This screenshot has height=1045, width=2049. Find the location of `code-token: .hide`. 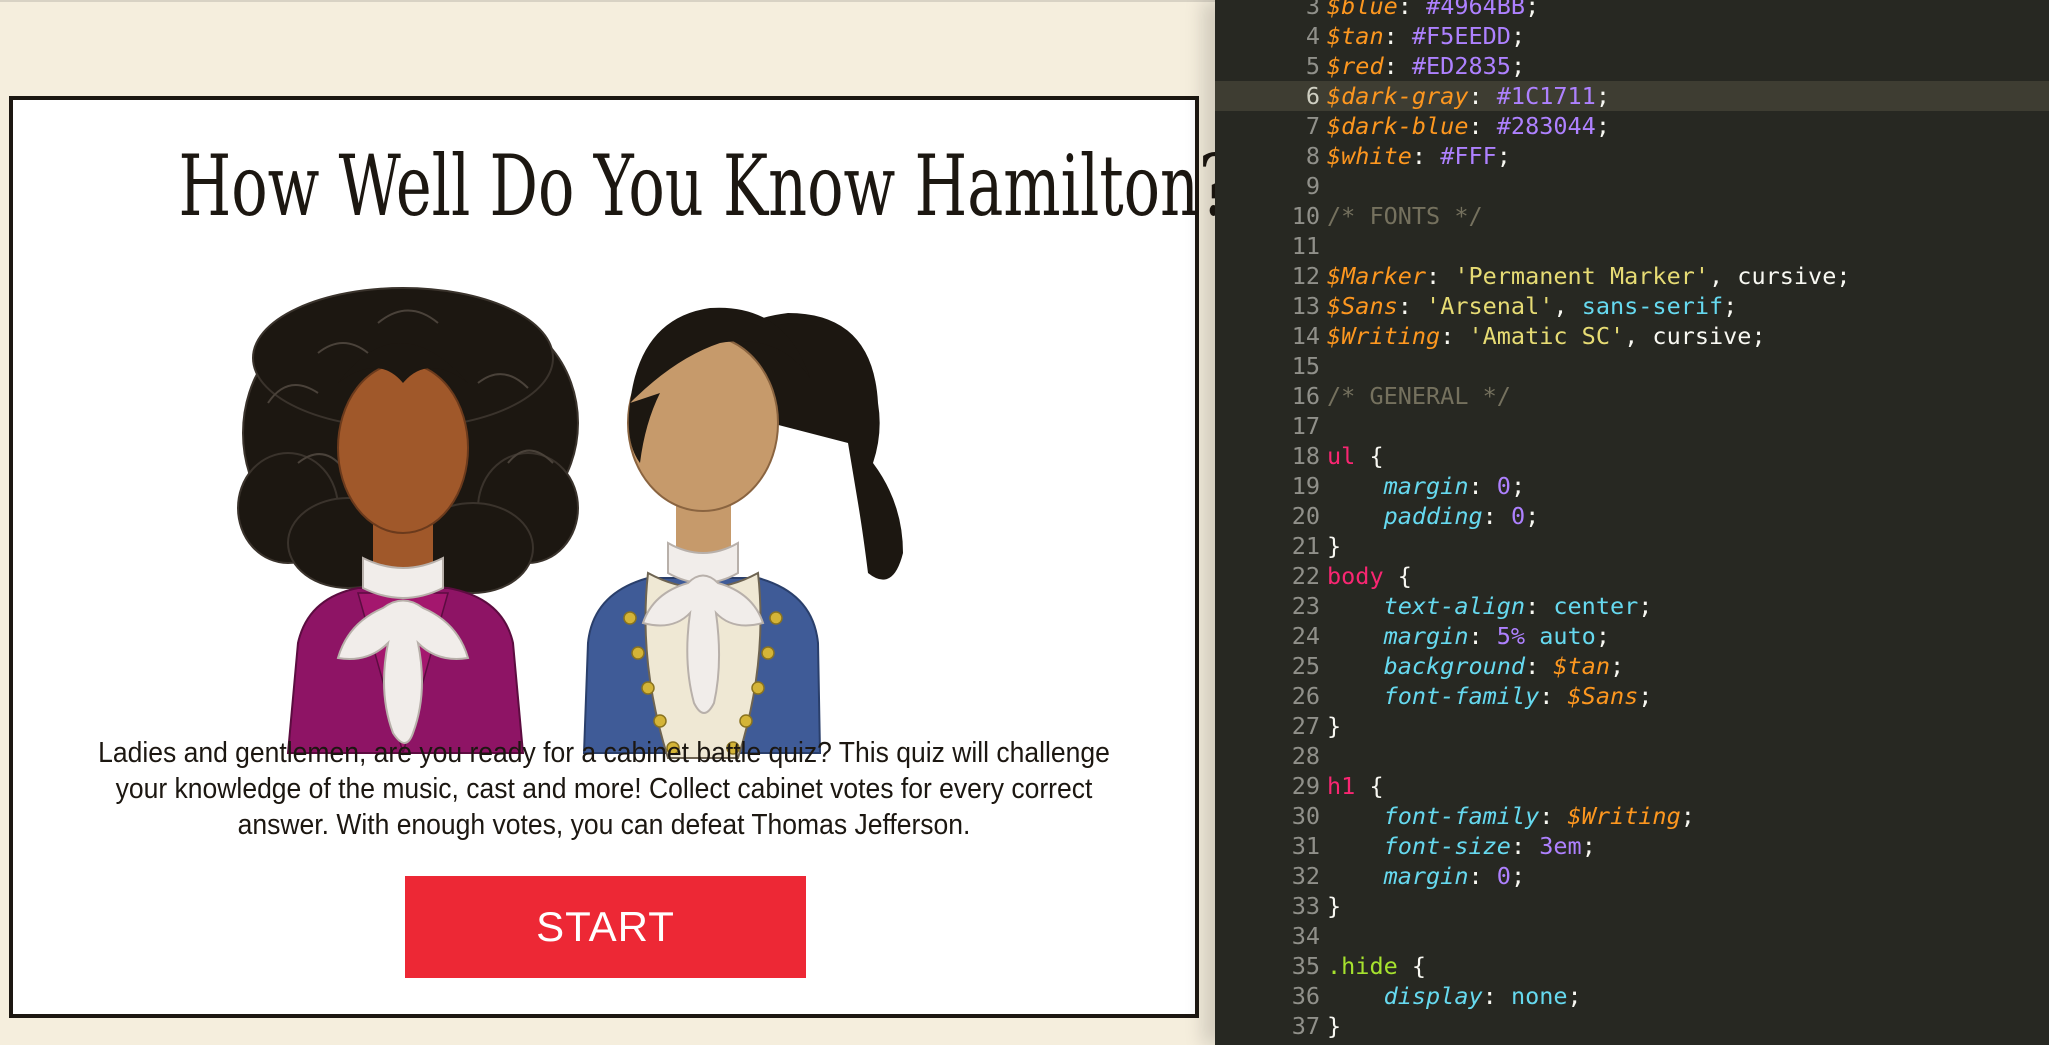

code-token: .hide is located at coordinates (1362, 966).